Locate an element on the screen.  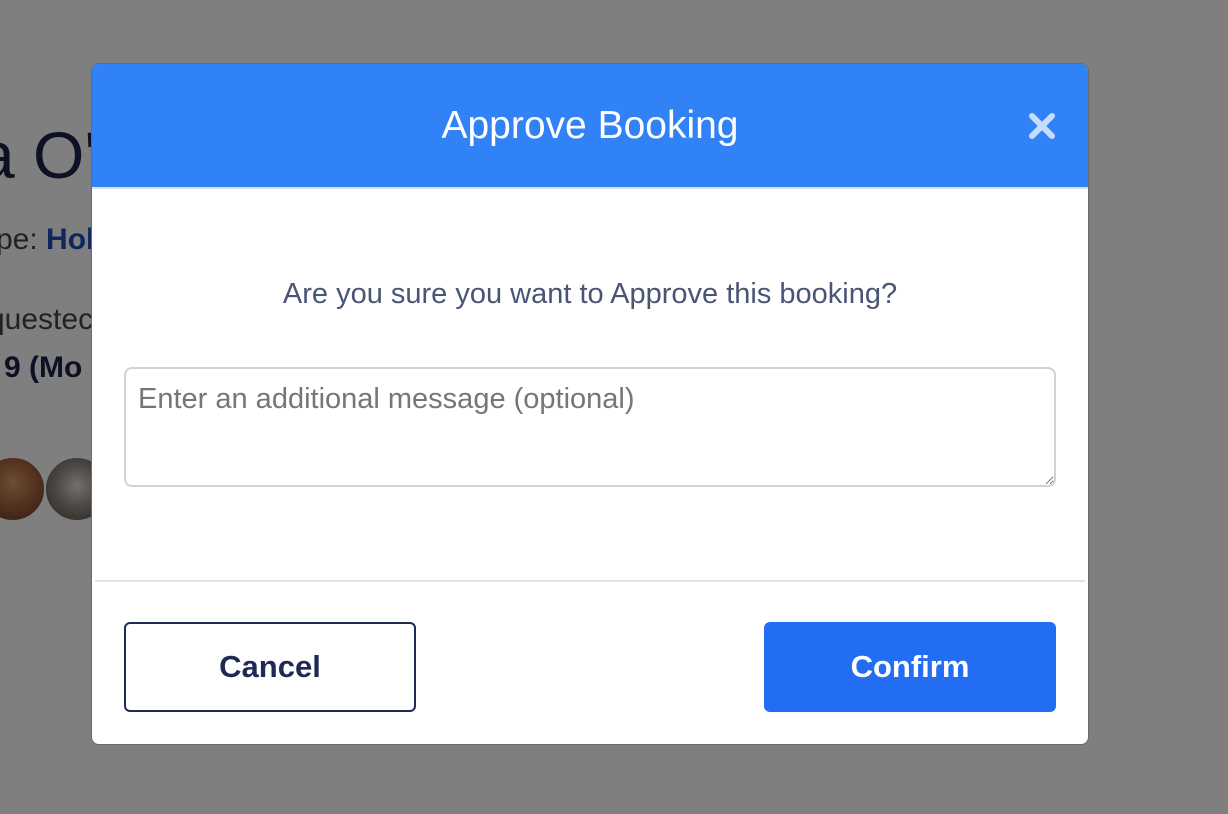
close-button is located at coordinates (1042, 126).